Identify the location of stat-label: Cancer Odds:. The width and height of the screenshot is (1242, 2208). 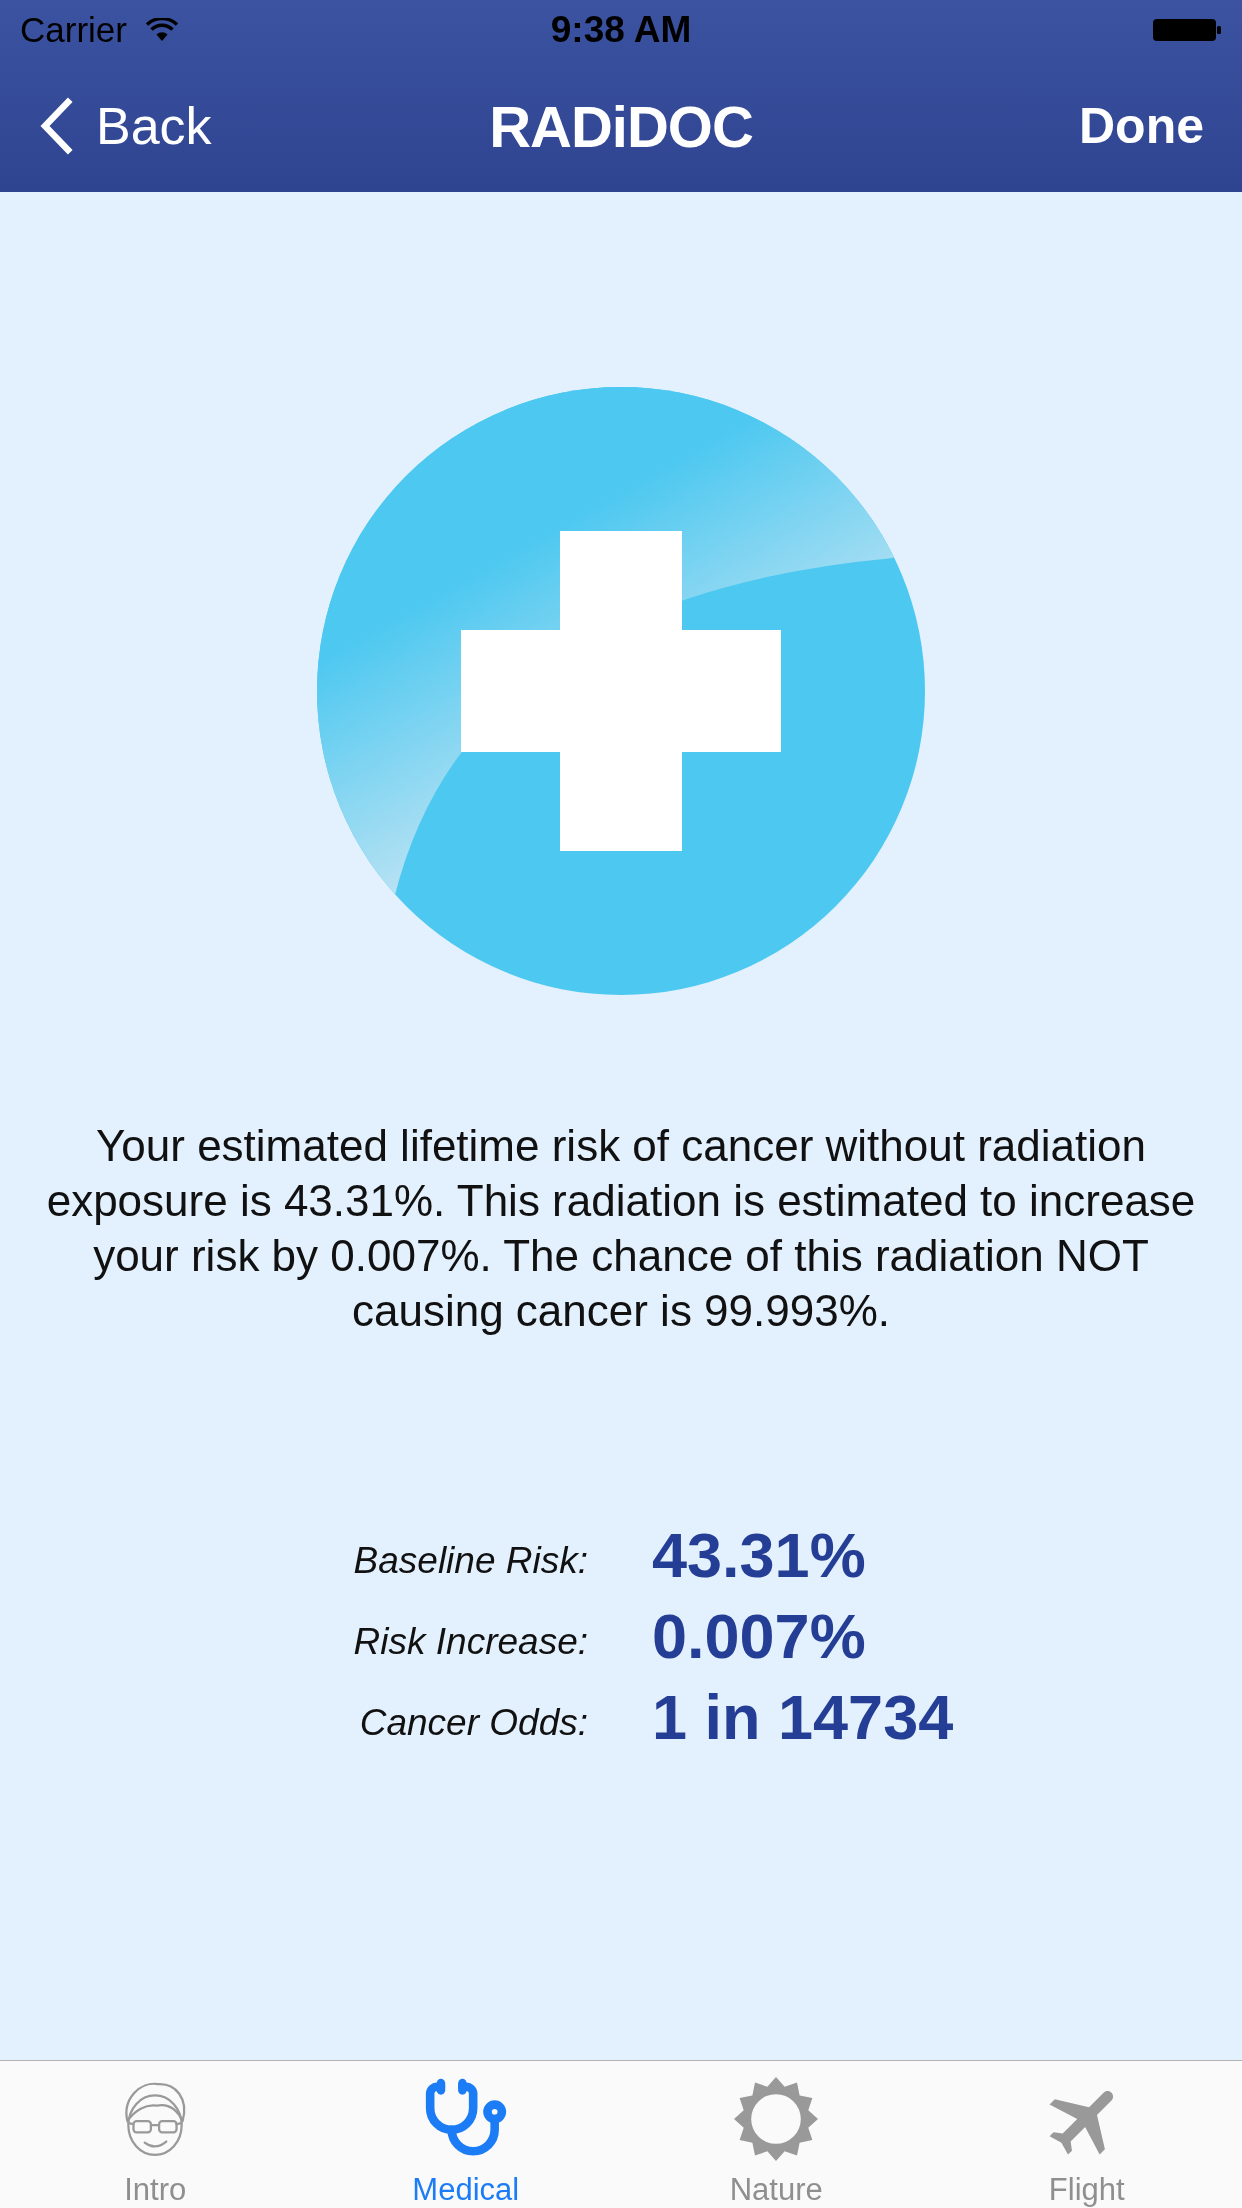
(473, 1722).